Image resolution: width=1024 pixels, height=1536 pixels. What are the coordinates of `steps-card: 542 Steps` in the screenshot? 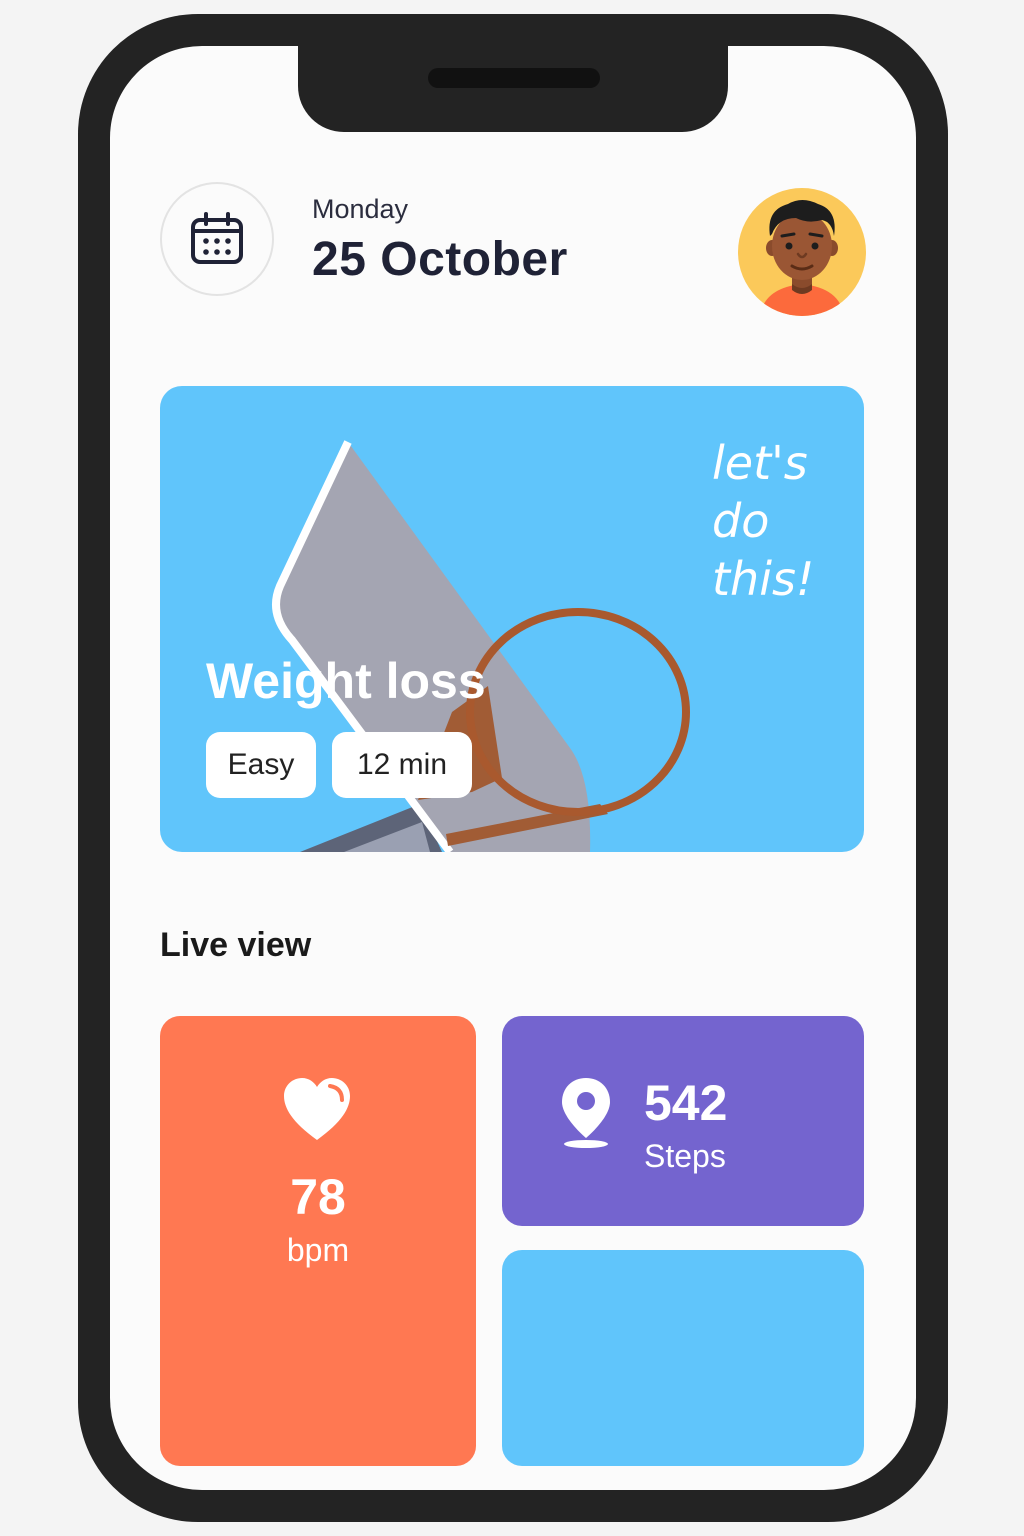 It's located at (683, 1121).